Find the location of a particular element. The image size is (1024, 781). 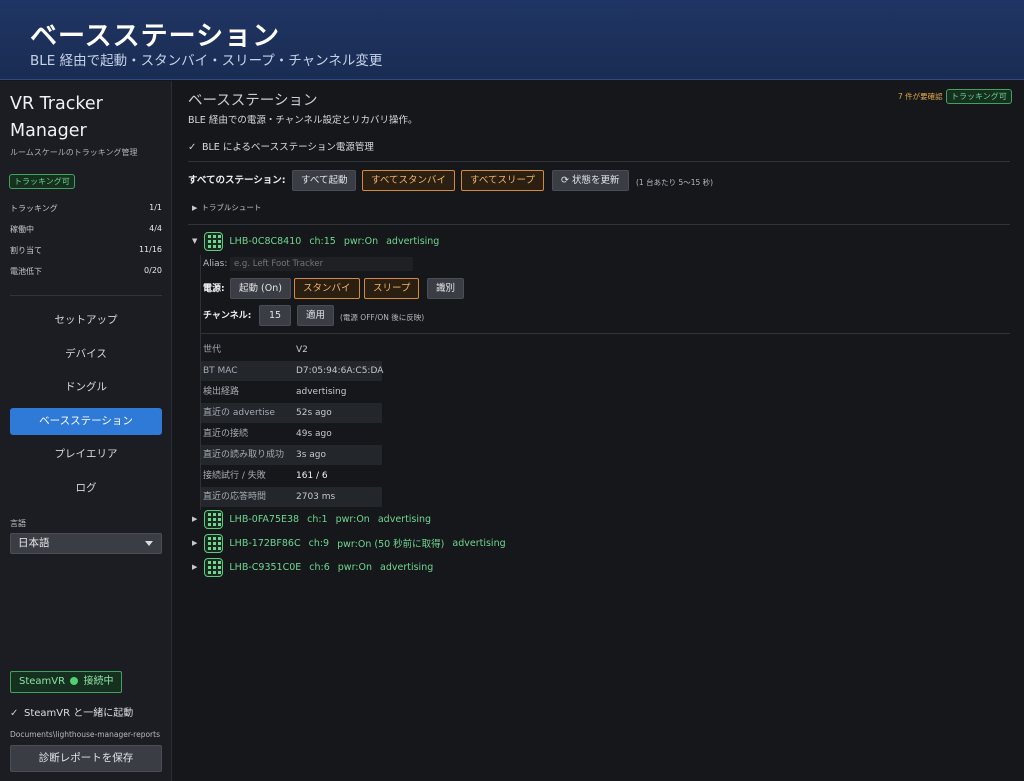

power-standby-button: スタンバイ is located at coordinates (327, 288).